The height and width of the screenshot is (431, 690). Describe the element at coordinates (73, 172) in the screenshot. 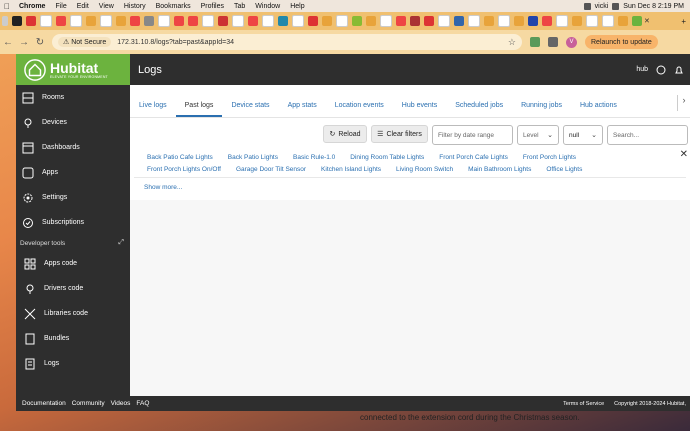

I see `sidebar-item-apps: Apps` at that location.